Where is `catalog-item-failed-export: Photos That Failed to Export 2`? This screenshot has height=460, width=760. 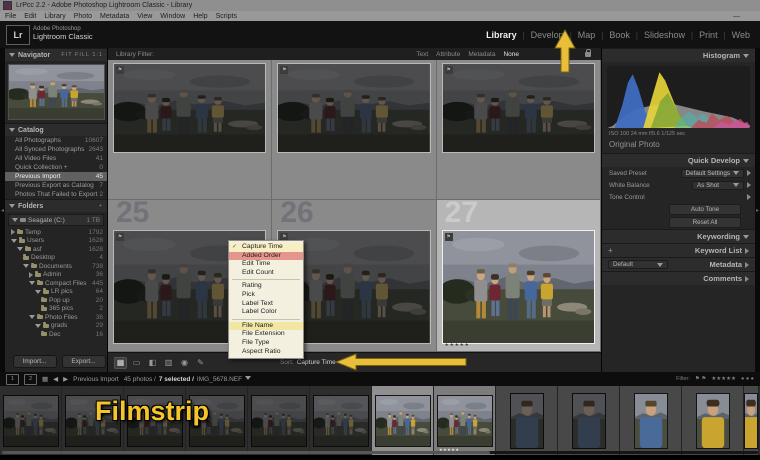 catalog-item-failed-export: Photos That Failed to Export 2 is located at coordinates (56, 194).